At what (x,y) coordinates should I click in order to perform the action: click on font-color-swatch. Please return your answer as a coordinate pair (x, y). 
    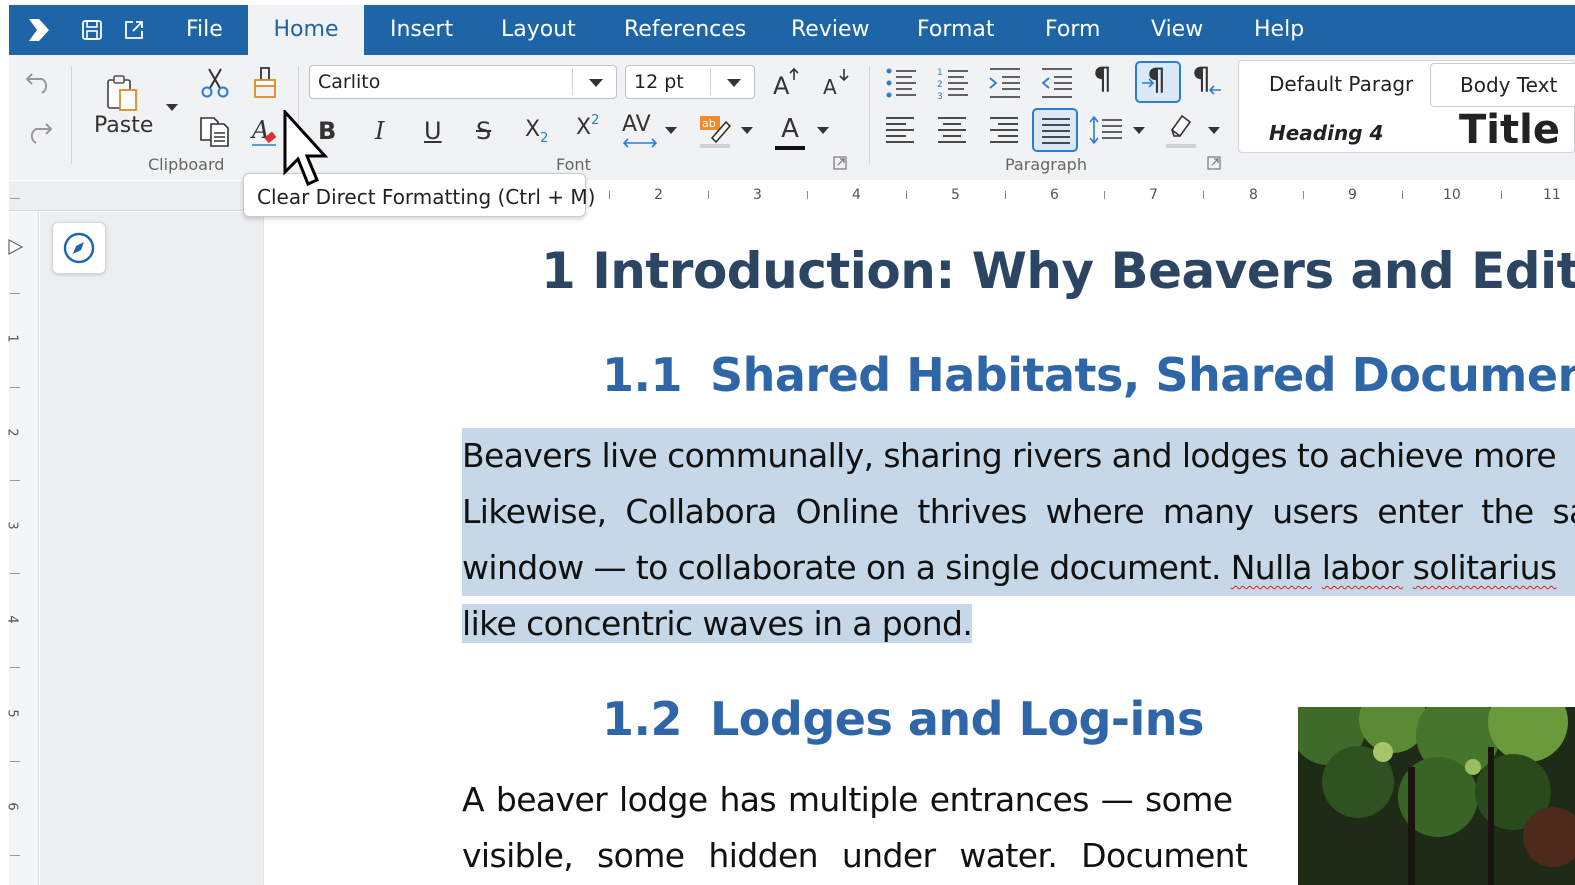
    Looking at the image, I should click on (790, 148).